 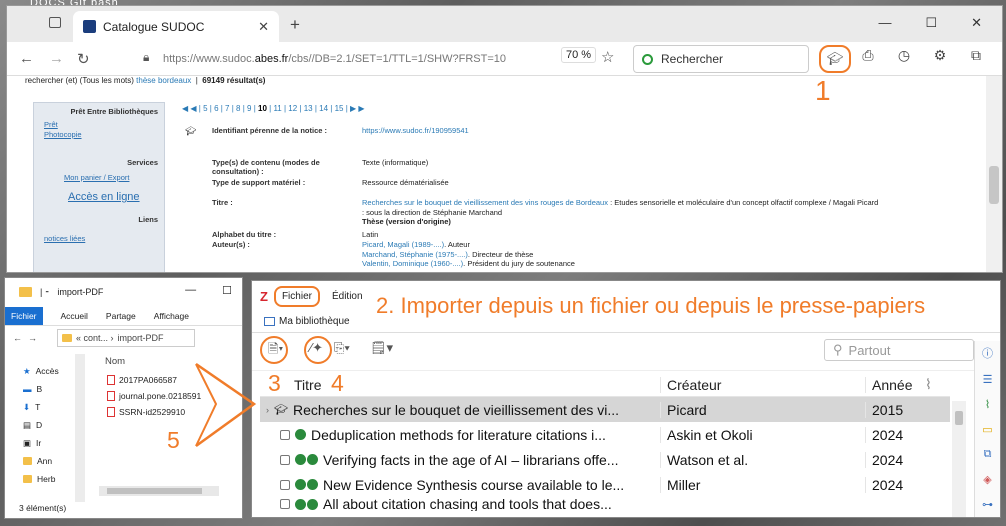 What do you see at coordinates (988, 454) in the screenshot?
I see `libraries-icon: ⧉` at bounding box center [988, 454].